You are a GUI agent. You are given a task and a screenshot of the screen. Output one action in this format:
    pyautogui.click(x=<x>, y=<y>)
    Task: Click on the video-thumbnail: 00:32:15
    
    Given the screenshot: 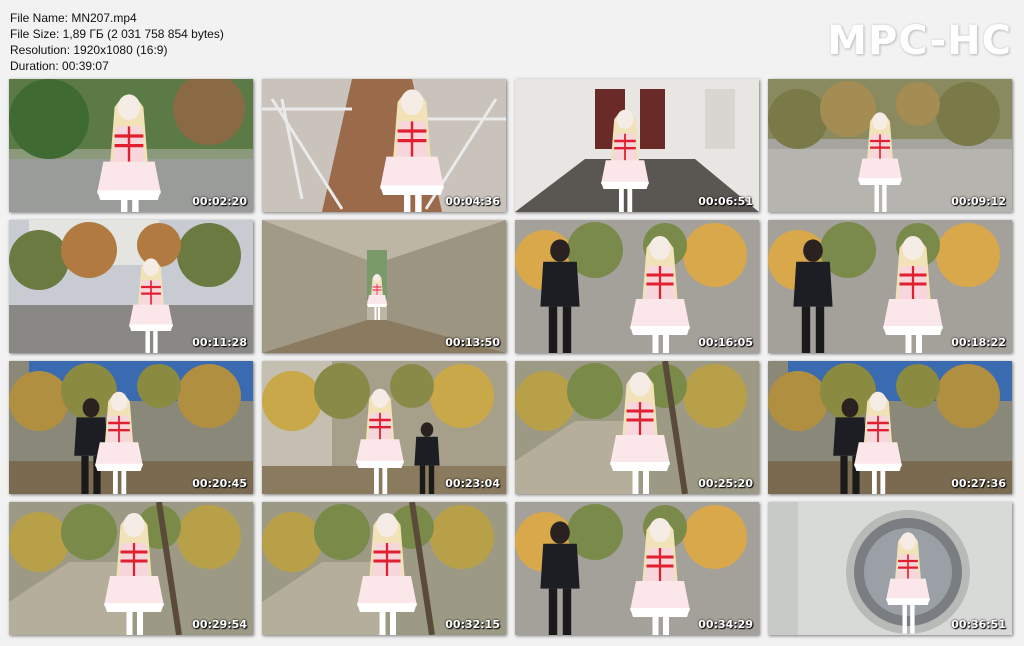 What is the action you would take?
    pyautogui.click(x=384, y=568)
    